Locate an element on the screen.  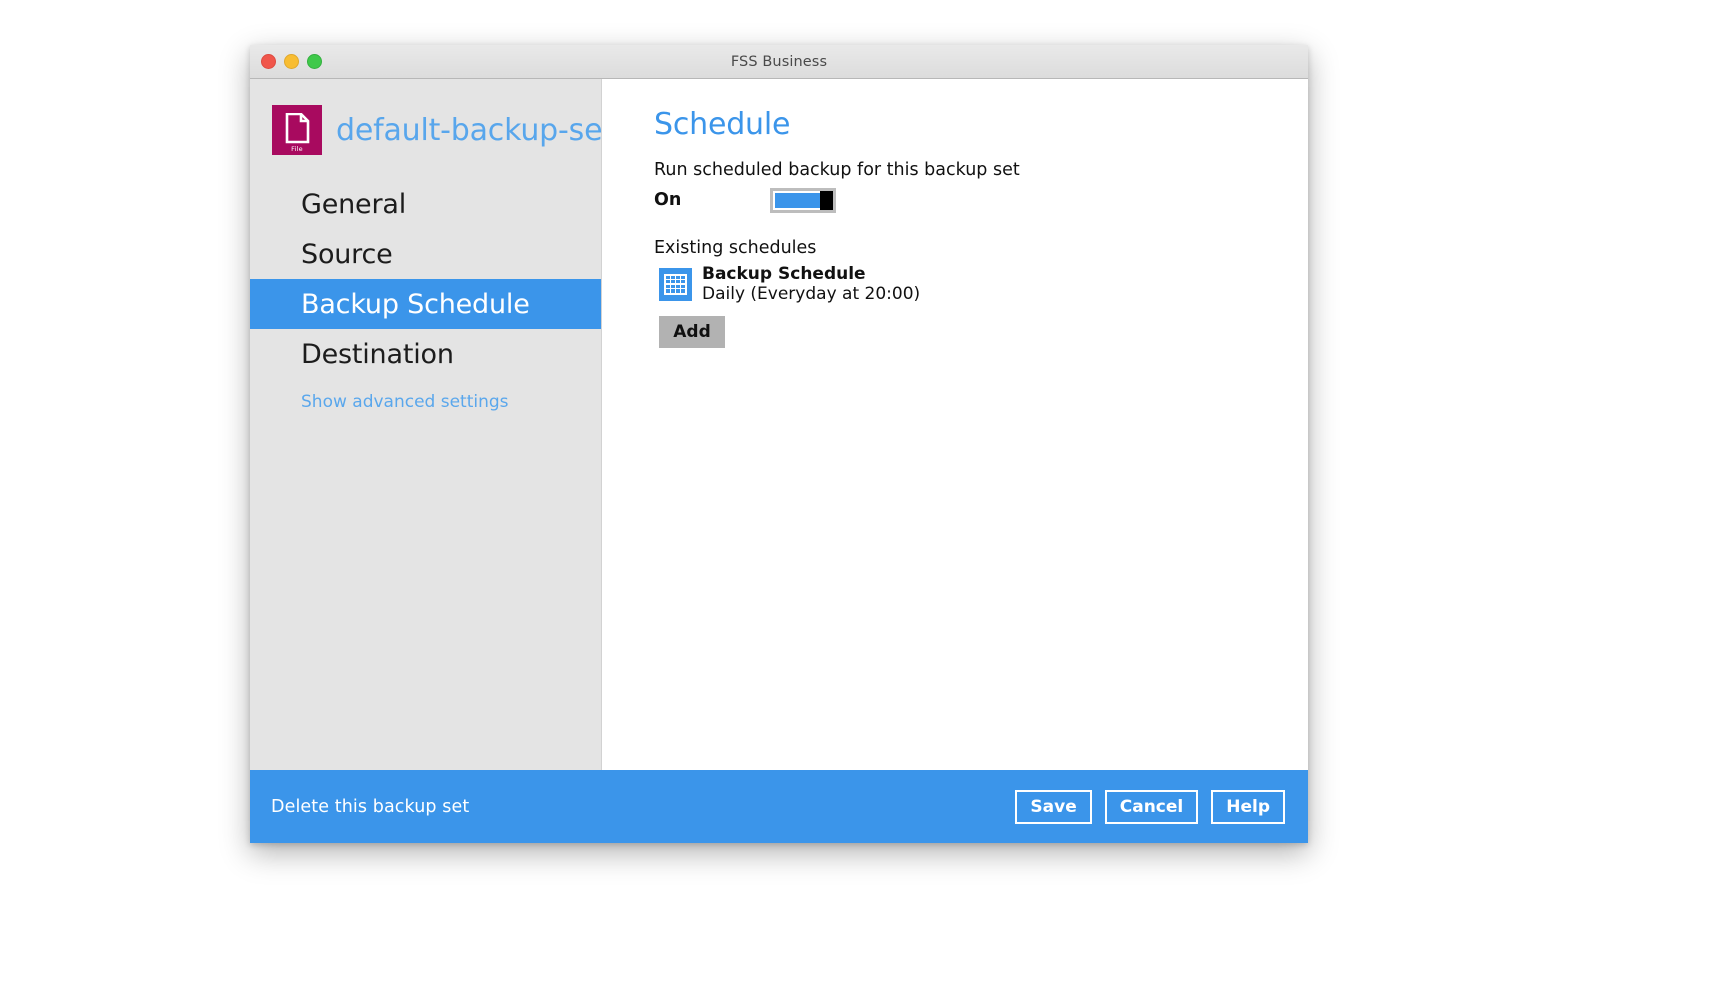
cancel-button: Cancel is located at coordinates (1151, 806).